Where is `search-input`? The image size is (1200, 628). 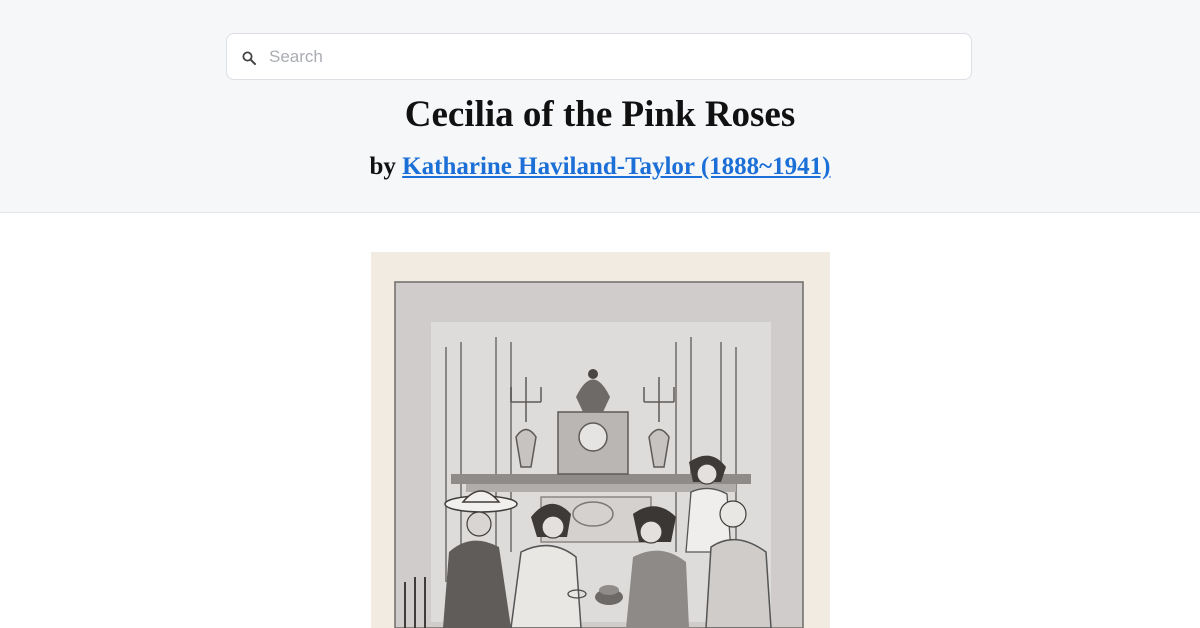 search-input is located at coordinates (614, 56).